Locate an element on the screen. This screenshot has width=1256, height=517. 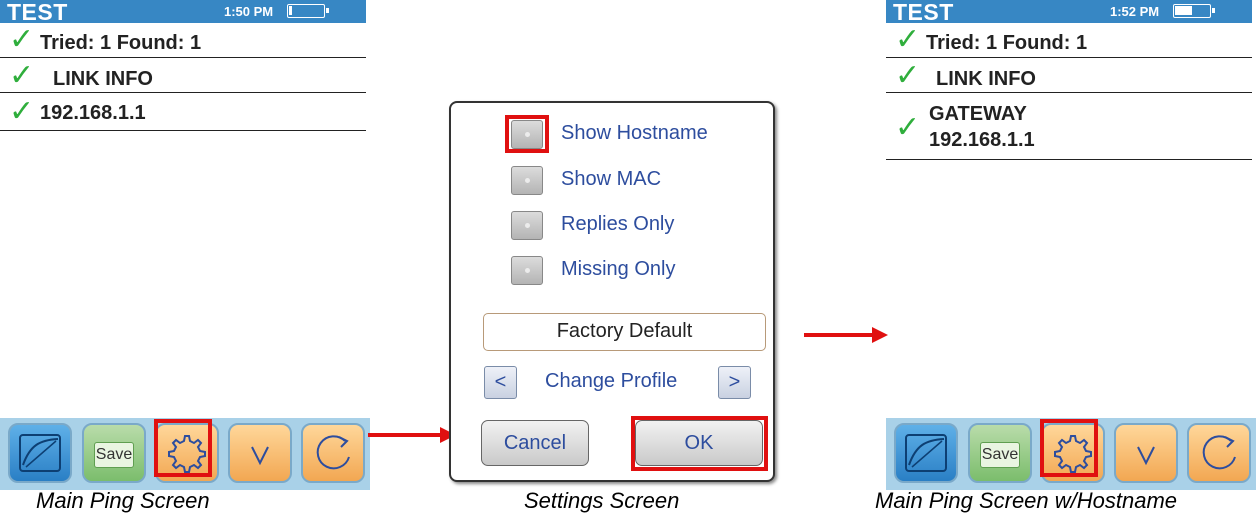
clock: 1:50 PM is located at coordinates (249, 11).